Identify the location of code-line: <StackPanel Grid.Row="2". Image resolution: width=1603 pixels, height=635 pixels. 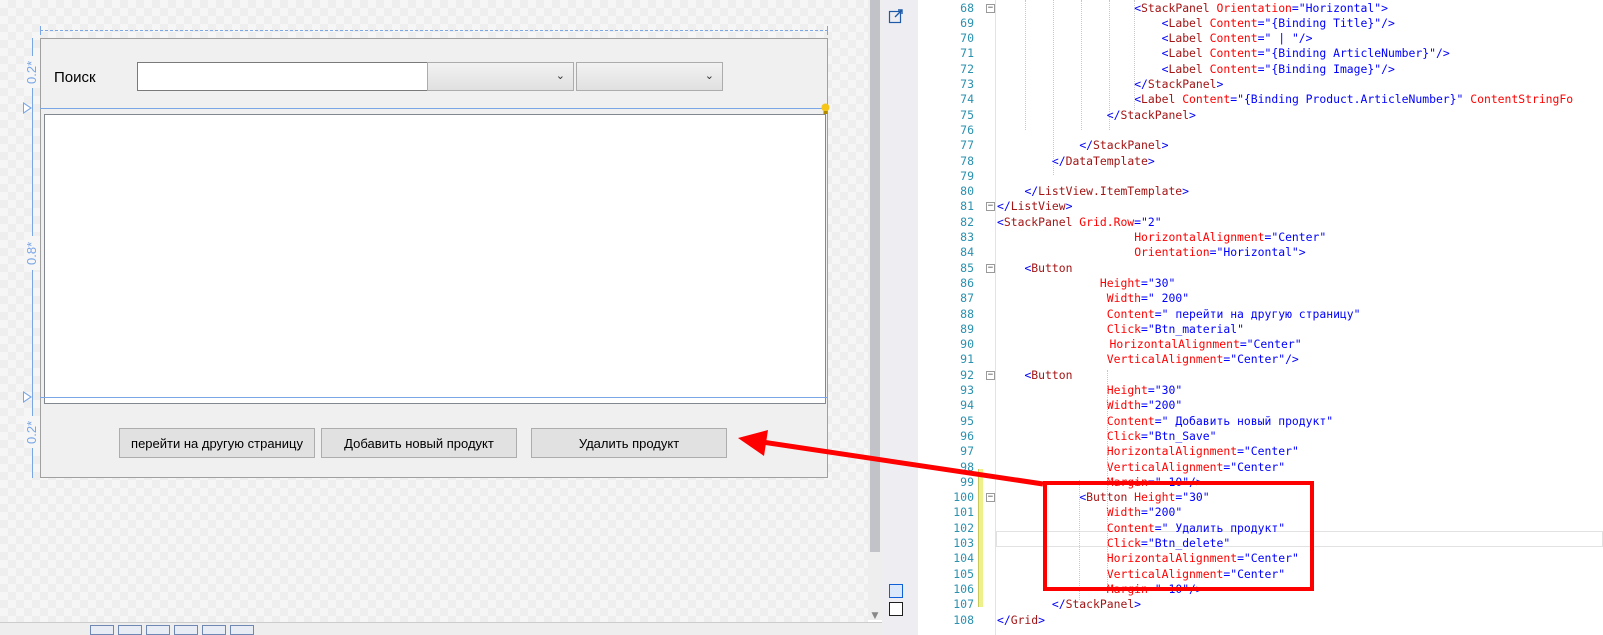
(1079, 222).